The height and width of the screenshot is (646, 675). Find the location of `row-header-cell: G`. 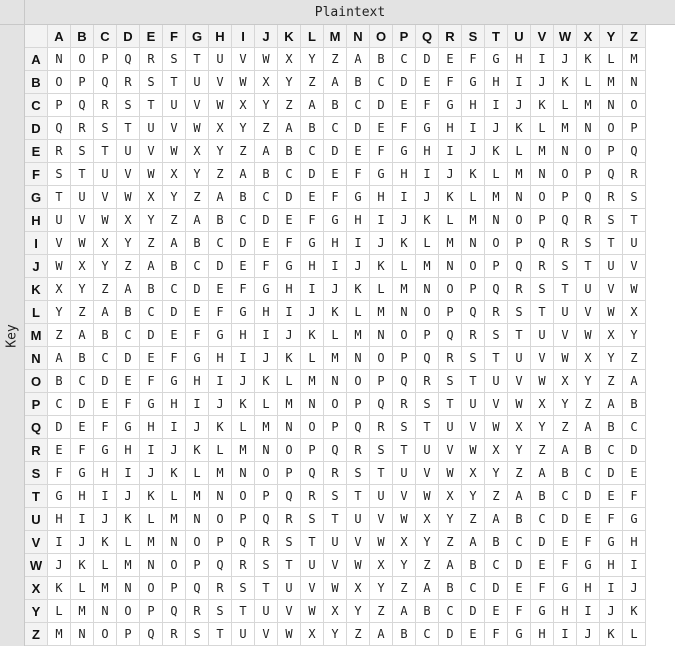

row-header-cell: G is located at coordinates (36, 197).